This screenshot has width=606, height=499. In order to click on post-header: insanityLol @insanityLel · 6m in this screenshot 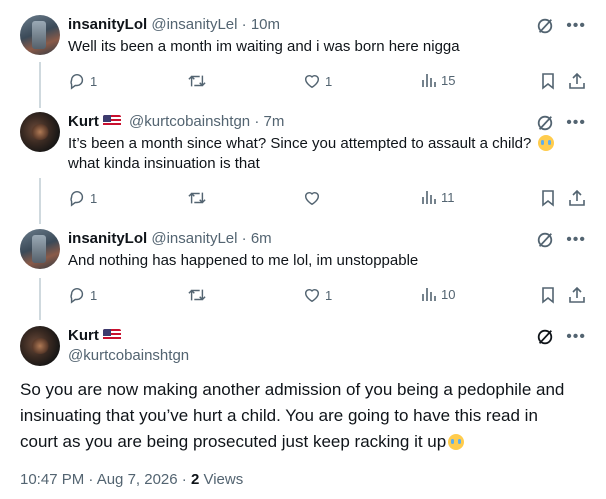, I will do `click(170, 239)`.